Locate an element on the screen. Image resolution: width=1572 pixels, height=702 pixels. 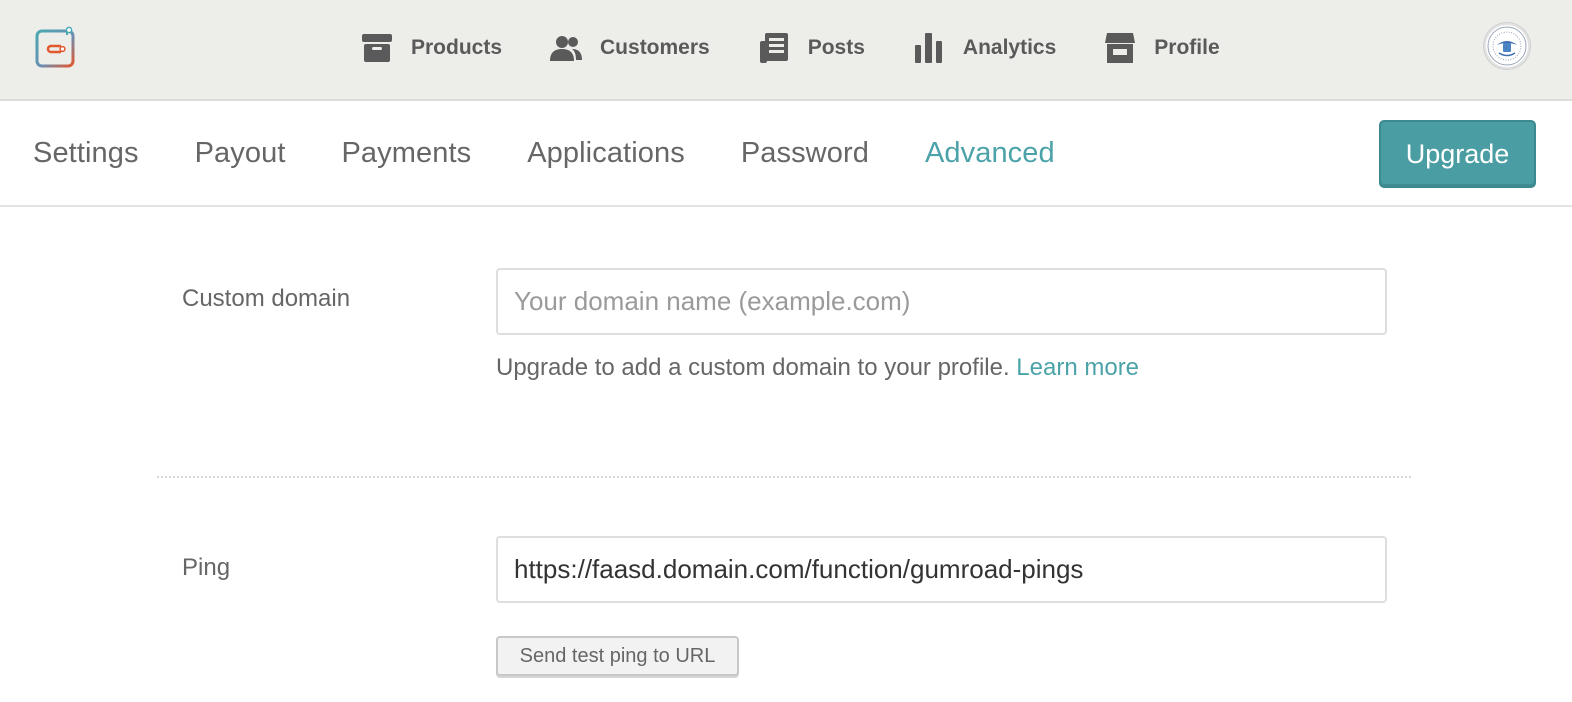
nav-products: Products is located at coordinates (431, 48).